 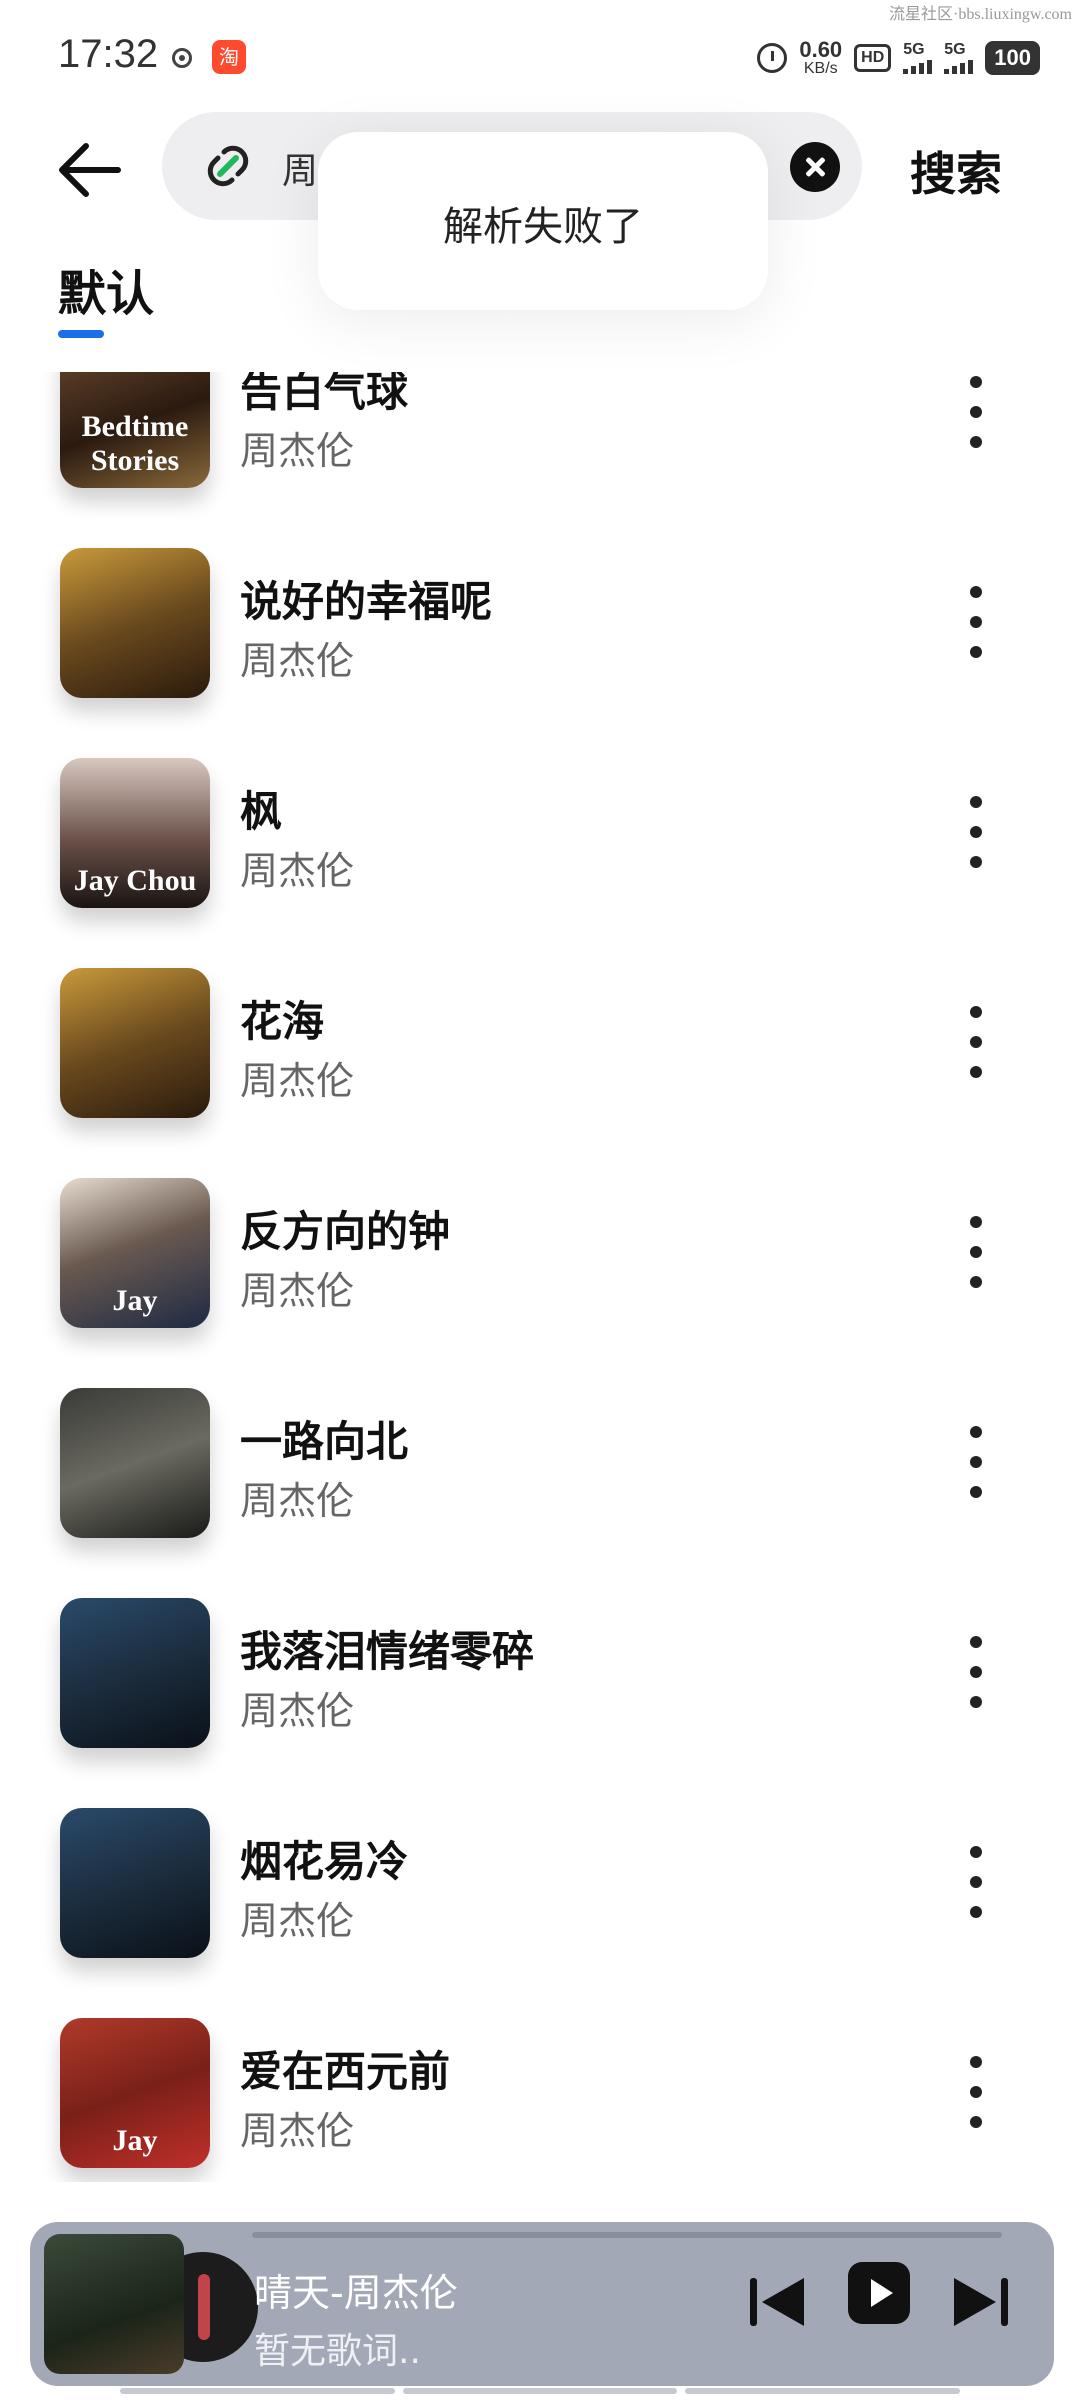 What do you see at coordinates (182, 58) in the screenshot?
I see `recording-indicator-icon` at bounding box center [182, 58].